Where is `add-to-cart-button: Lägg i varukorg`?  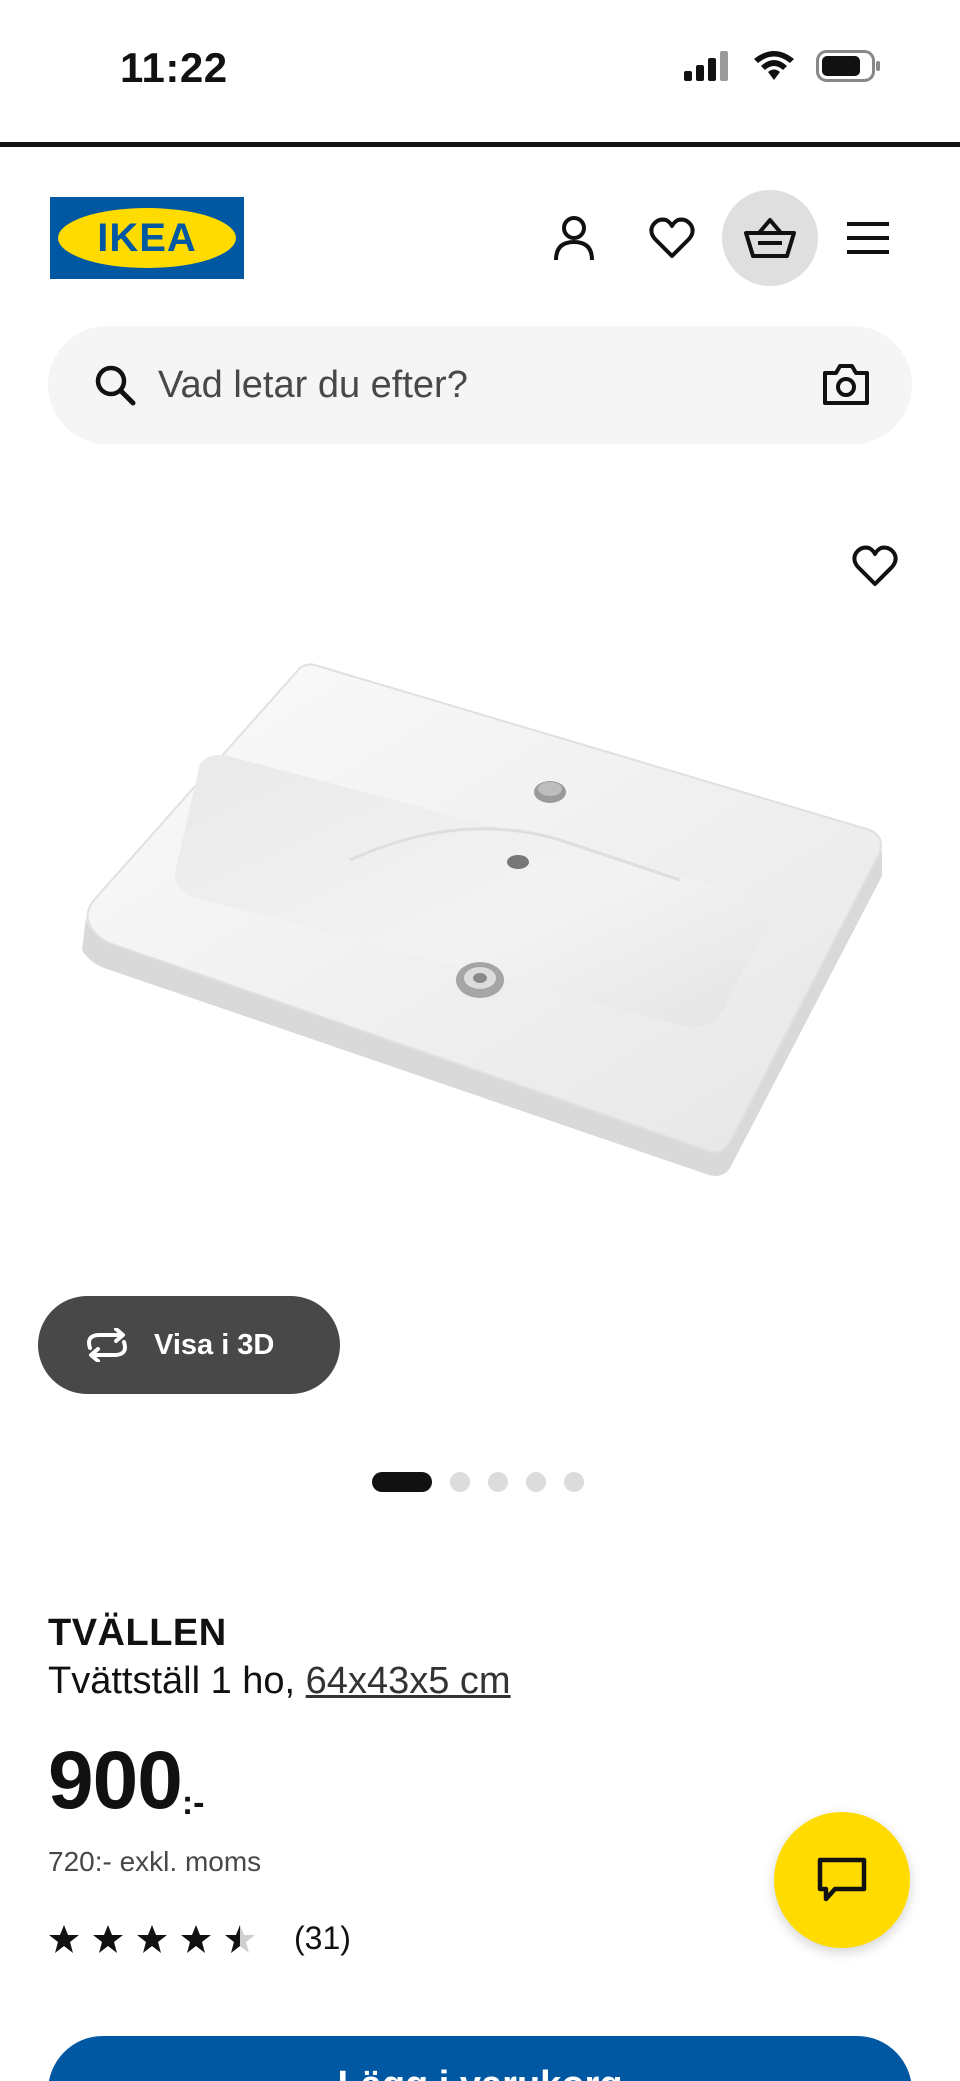 add-to-cart-button: Lägg i varukorg is located at coordinates (480, 2058).